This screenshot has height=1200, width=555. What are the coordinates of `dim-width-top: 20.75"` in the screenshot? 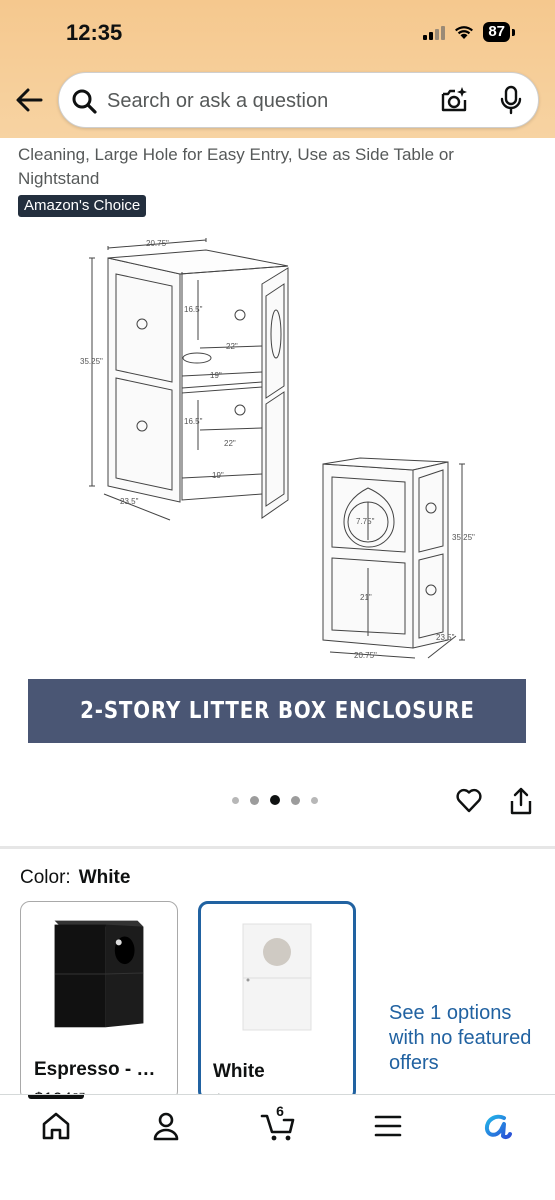 It's located at (157, 243).